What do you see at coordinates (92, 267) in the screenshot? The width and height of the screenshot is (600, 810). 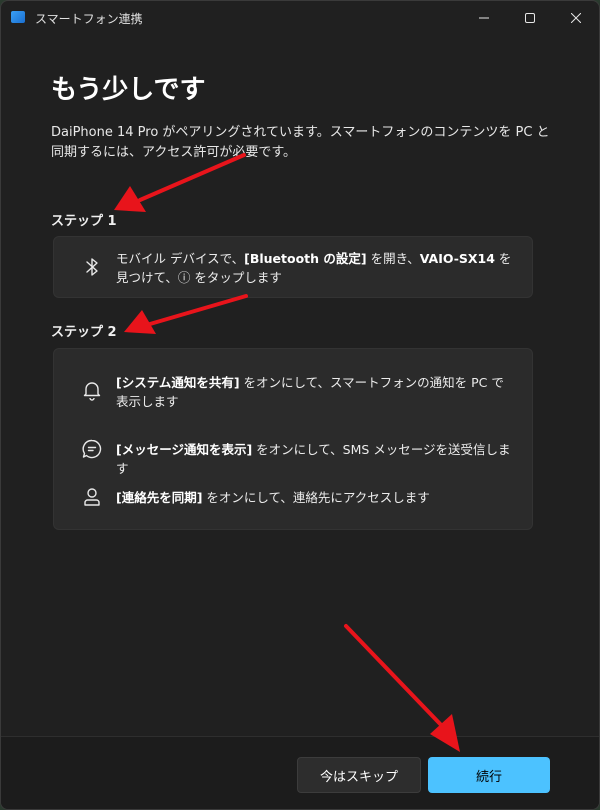 I see `bluetooth-icon` at bounding box center [92, 267].